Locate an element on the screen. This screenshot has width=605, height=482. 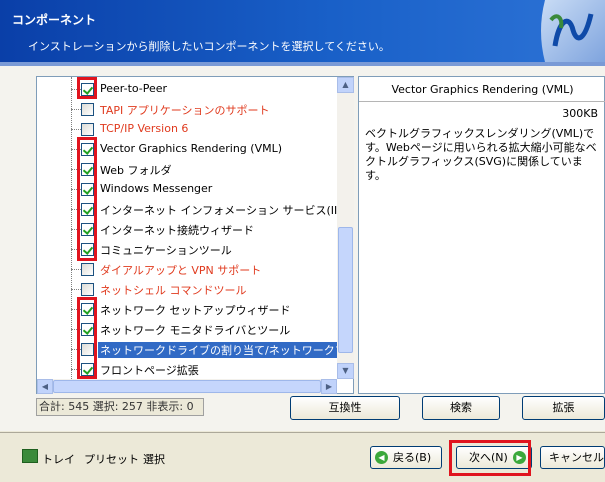
tree-item-label: インターネット インフォメーション サービス(IIS) is located at coordinates (218, 210).